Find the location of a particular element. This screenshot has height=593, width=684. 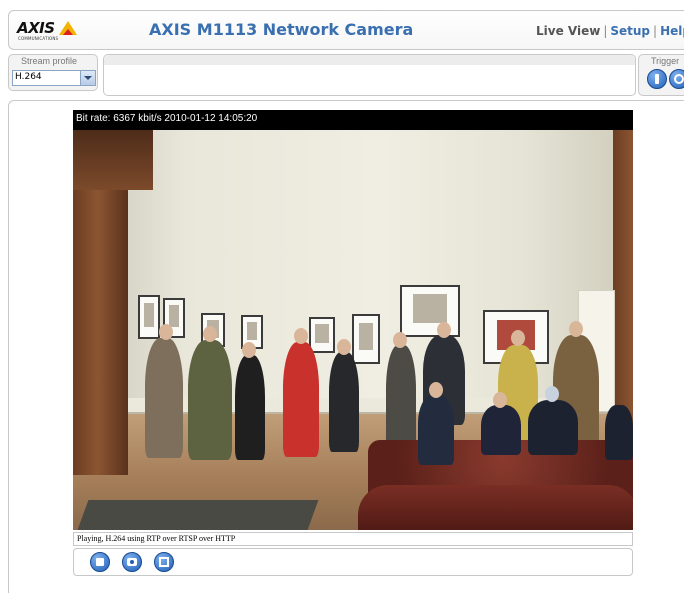

logo-subtext: COMMUNICATIONS is located at coordinates (38, 38).